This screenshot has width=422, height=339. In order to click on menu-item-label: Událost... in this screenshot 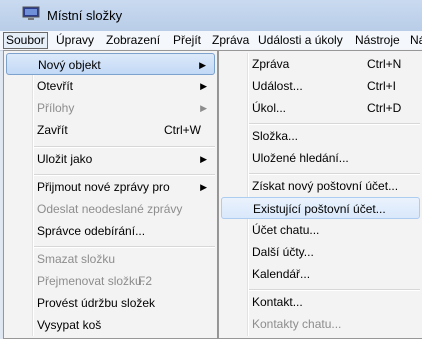, I will do `click(277, 86)`.